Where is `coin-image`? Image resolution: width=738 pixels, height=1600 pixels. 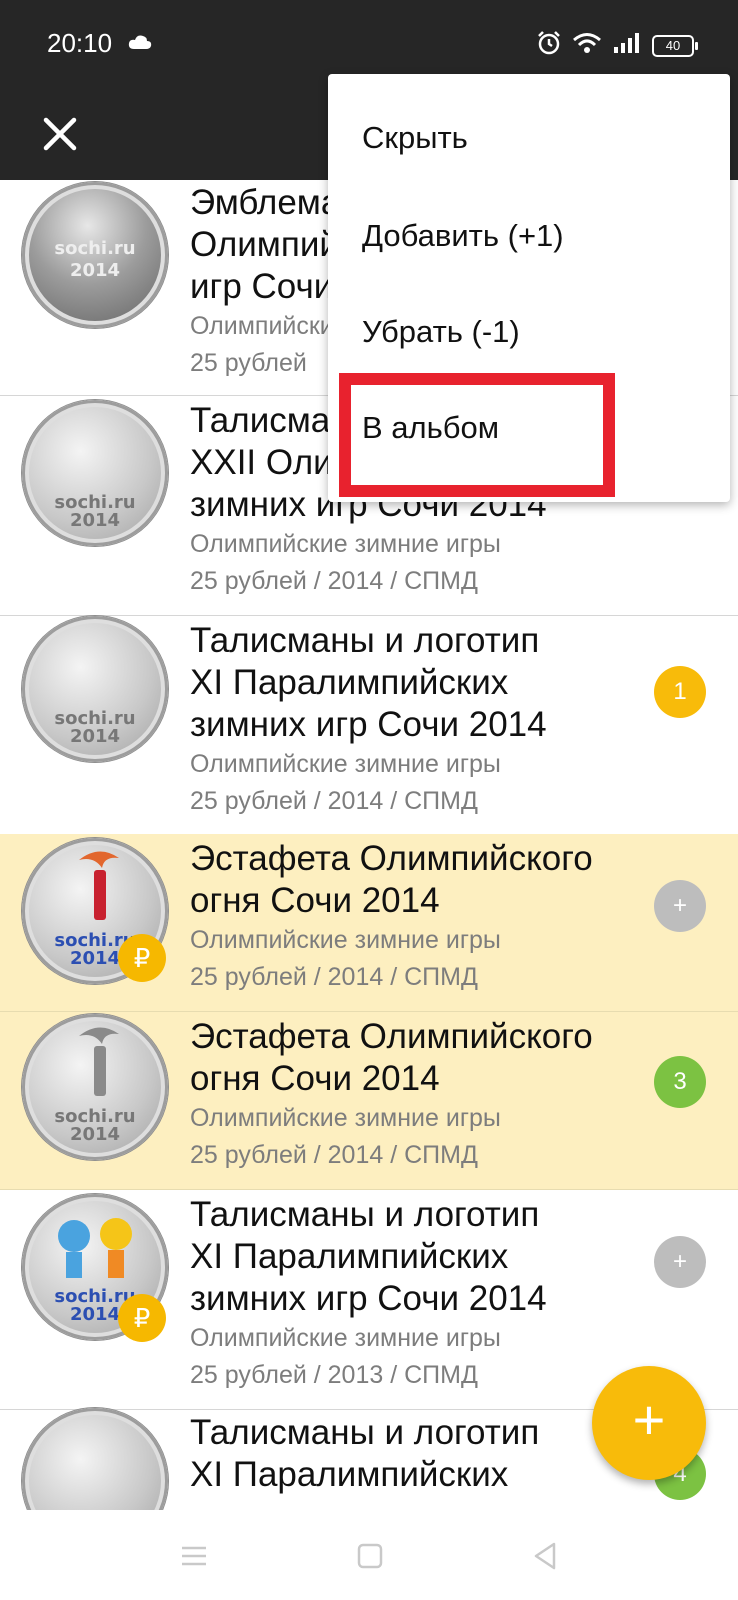 coin-image is located at coordinates (95, 1459).